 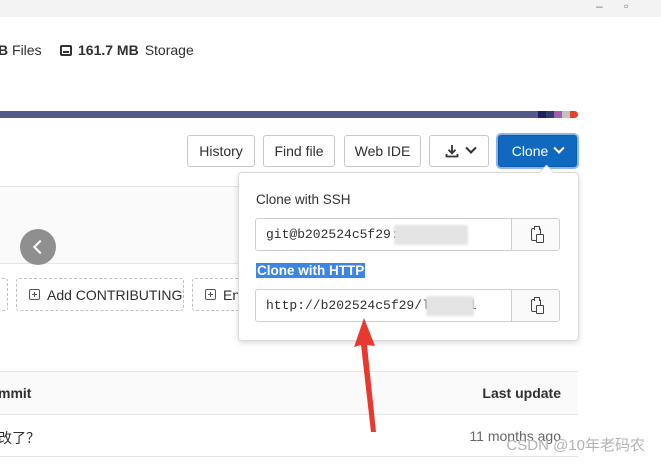 What do you see at coordinates (575, 445) in the screenshot?
I see `watermark: CSDN @10年老码农` at bounding box center [575, 445].